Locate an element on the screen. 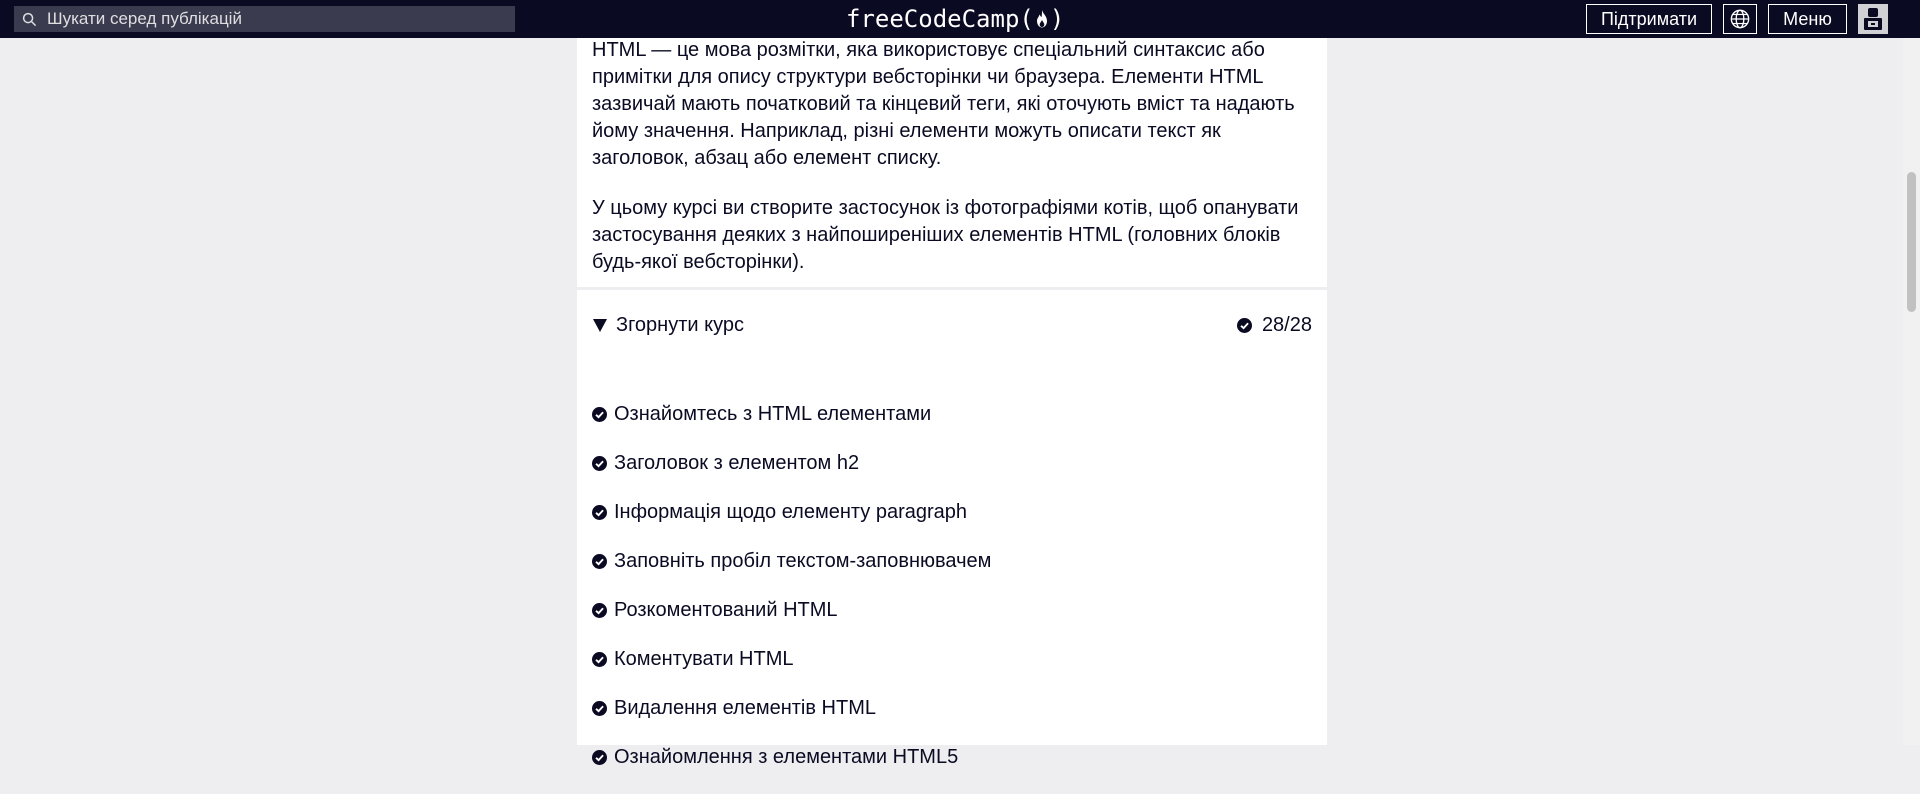 This screenshot has height=794, width=1920. top-navbar: freeCodeCamp( ) Підтримати Меню is located at coordinates (960, 19).